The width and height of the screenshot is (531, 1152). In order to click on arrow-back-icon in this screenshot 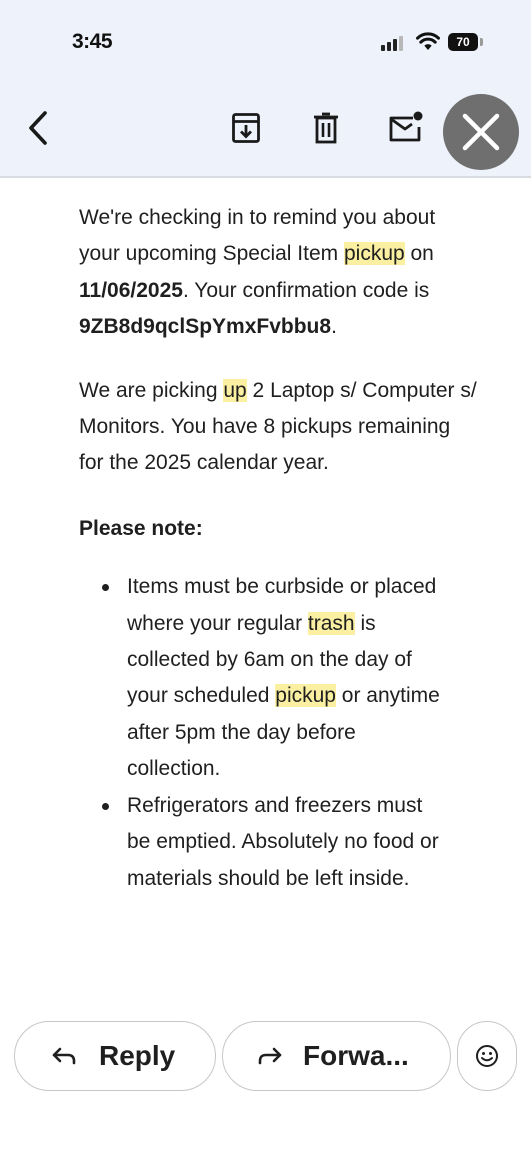, I will do `click(38, 128)`.